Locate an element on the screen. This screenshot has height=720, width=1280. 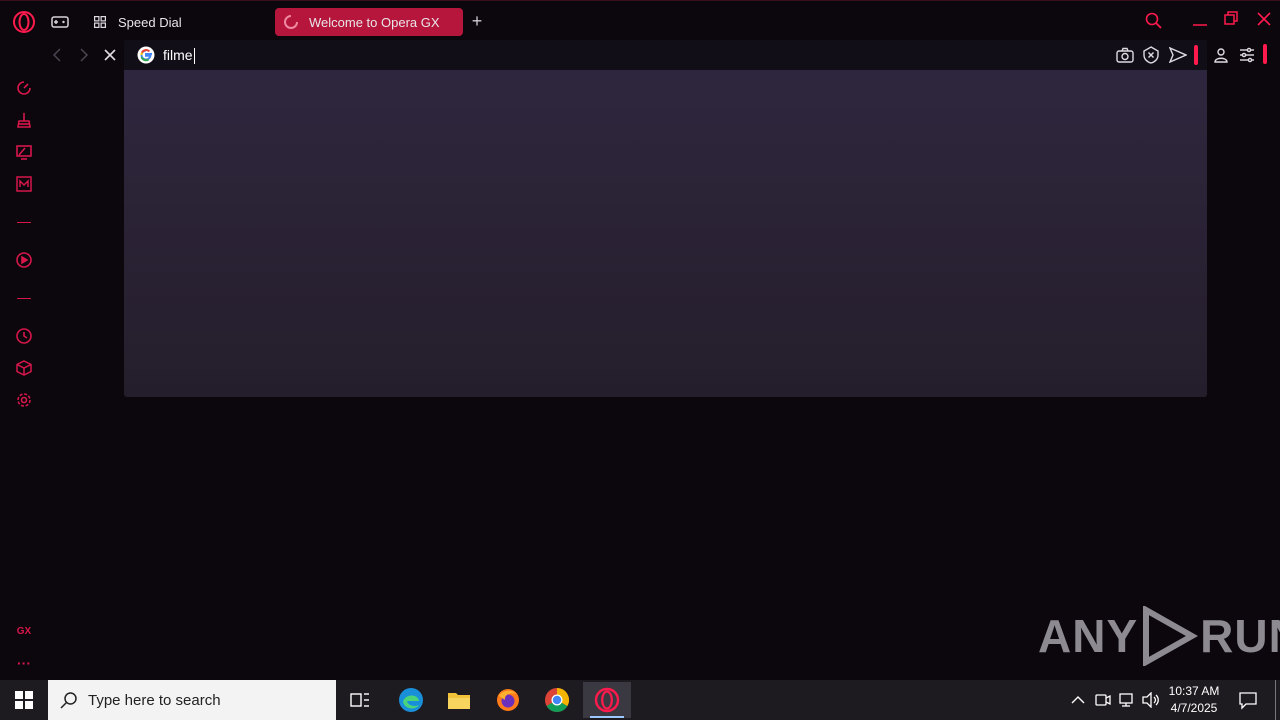
settings-icon is located at coordinates (24, 400).